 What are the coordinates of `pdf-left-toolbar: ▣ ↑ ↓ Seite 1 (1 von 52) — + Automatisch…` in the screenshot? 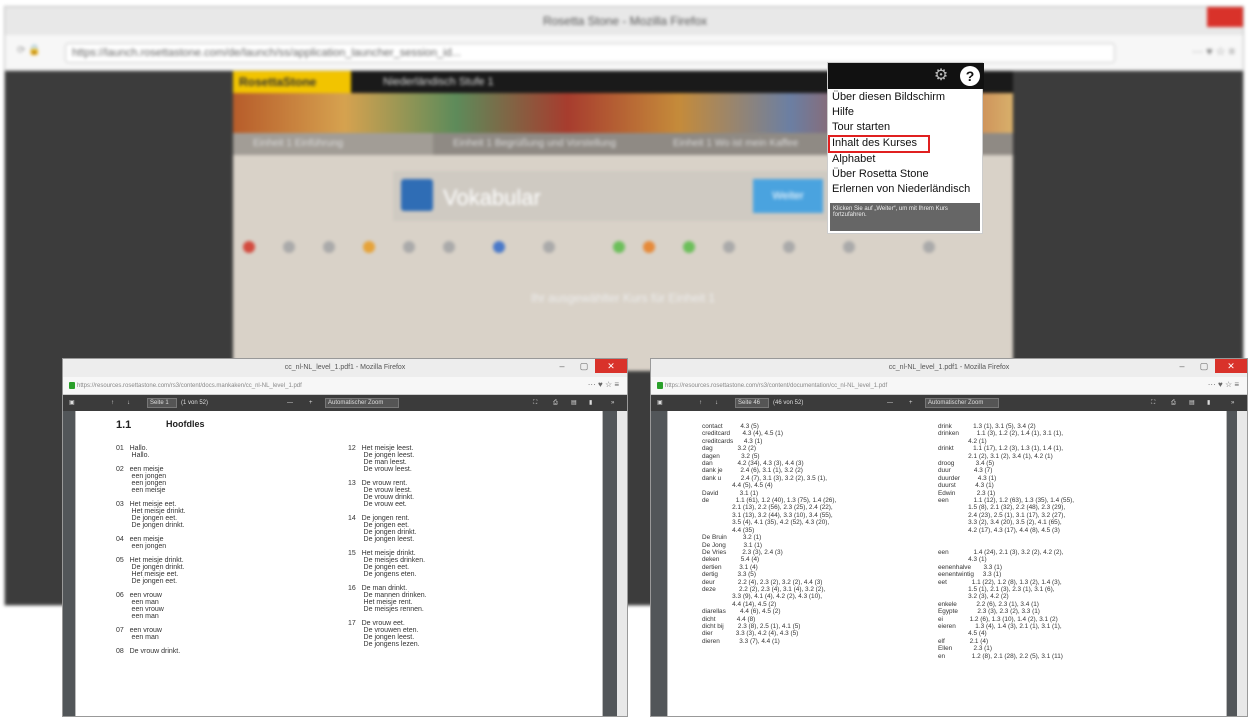 It's located at (345, 403).